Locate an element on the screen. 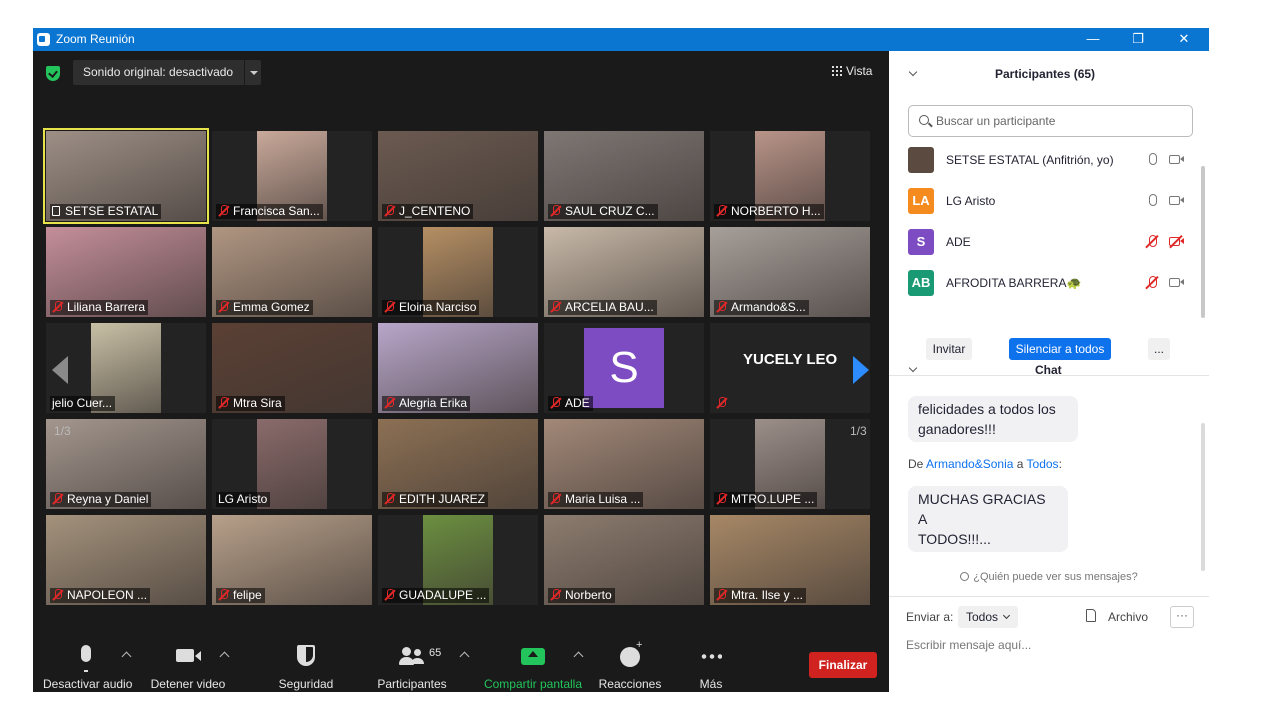  mute-all-button: Silenciar a todos is located at coordinates (1060, 349).